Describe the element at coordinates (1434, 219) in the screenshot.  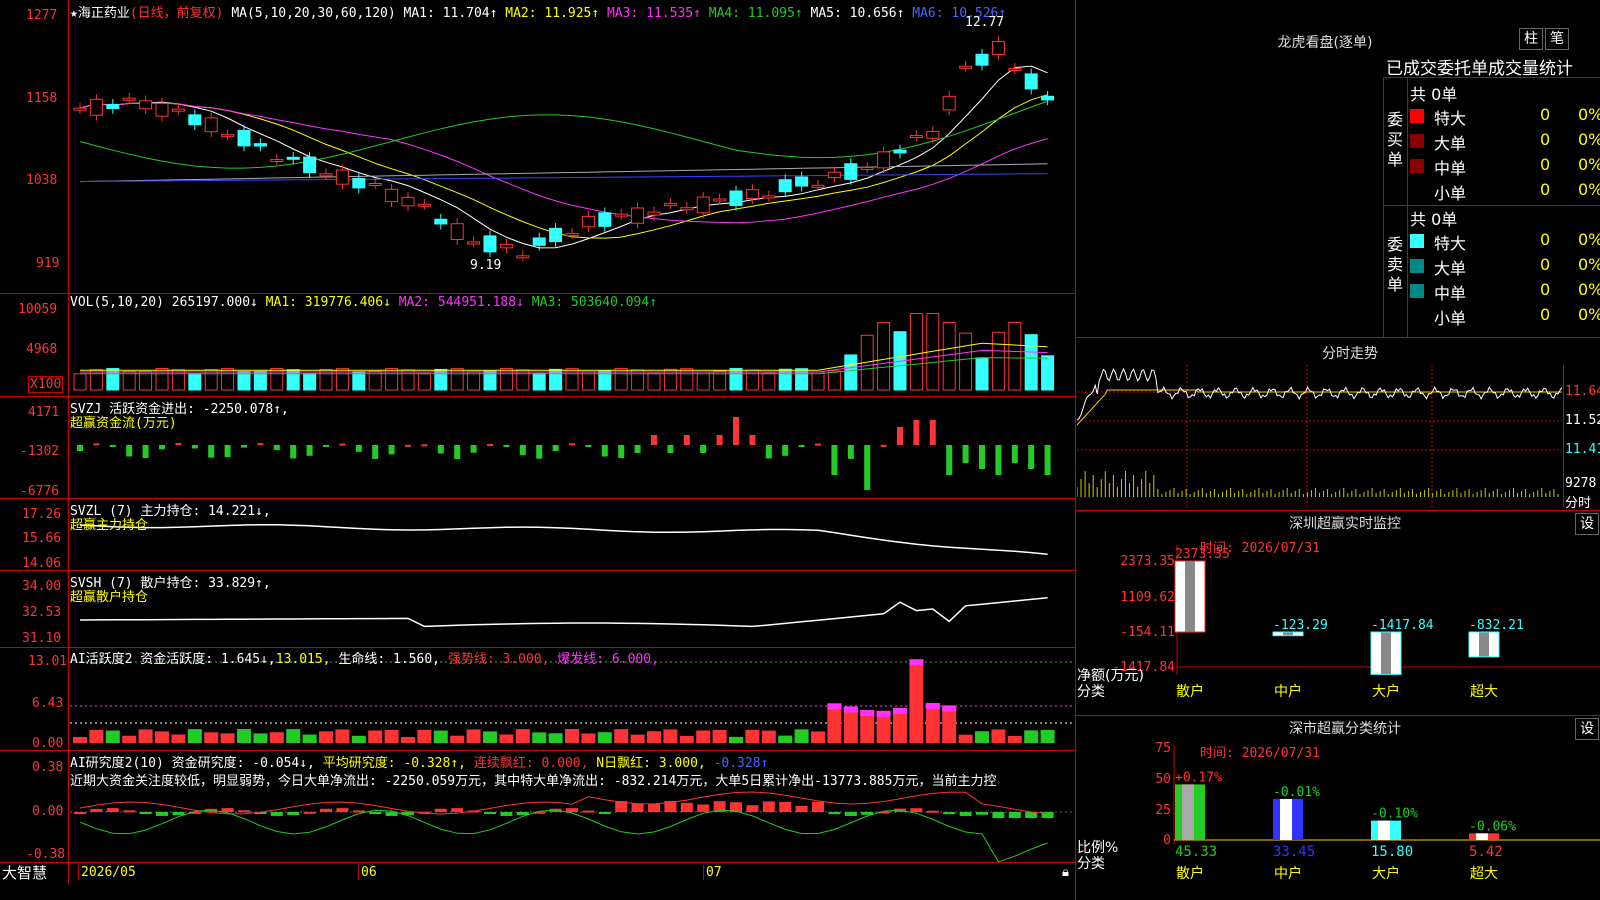
I see `sell-total: 共 0单` at that location.